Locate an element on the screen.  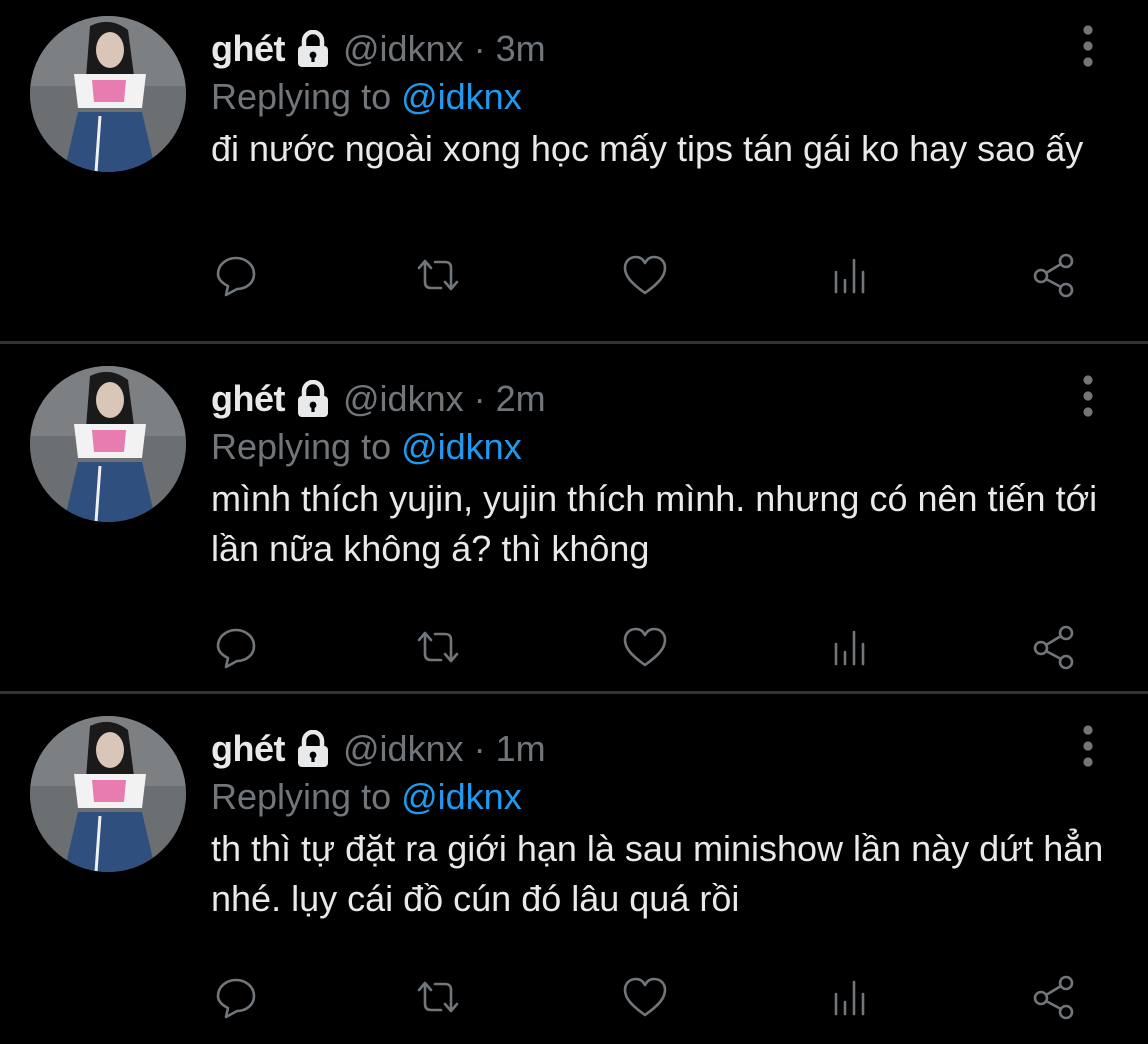
tweet-header: ghét @idknx · 1m is located at coordinates (378, 749).